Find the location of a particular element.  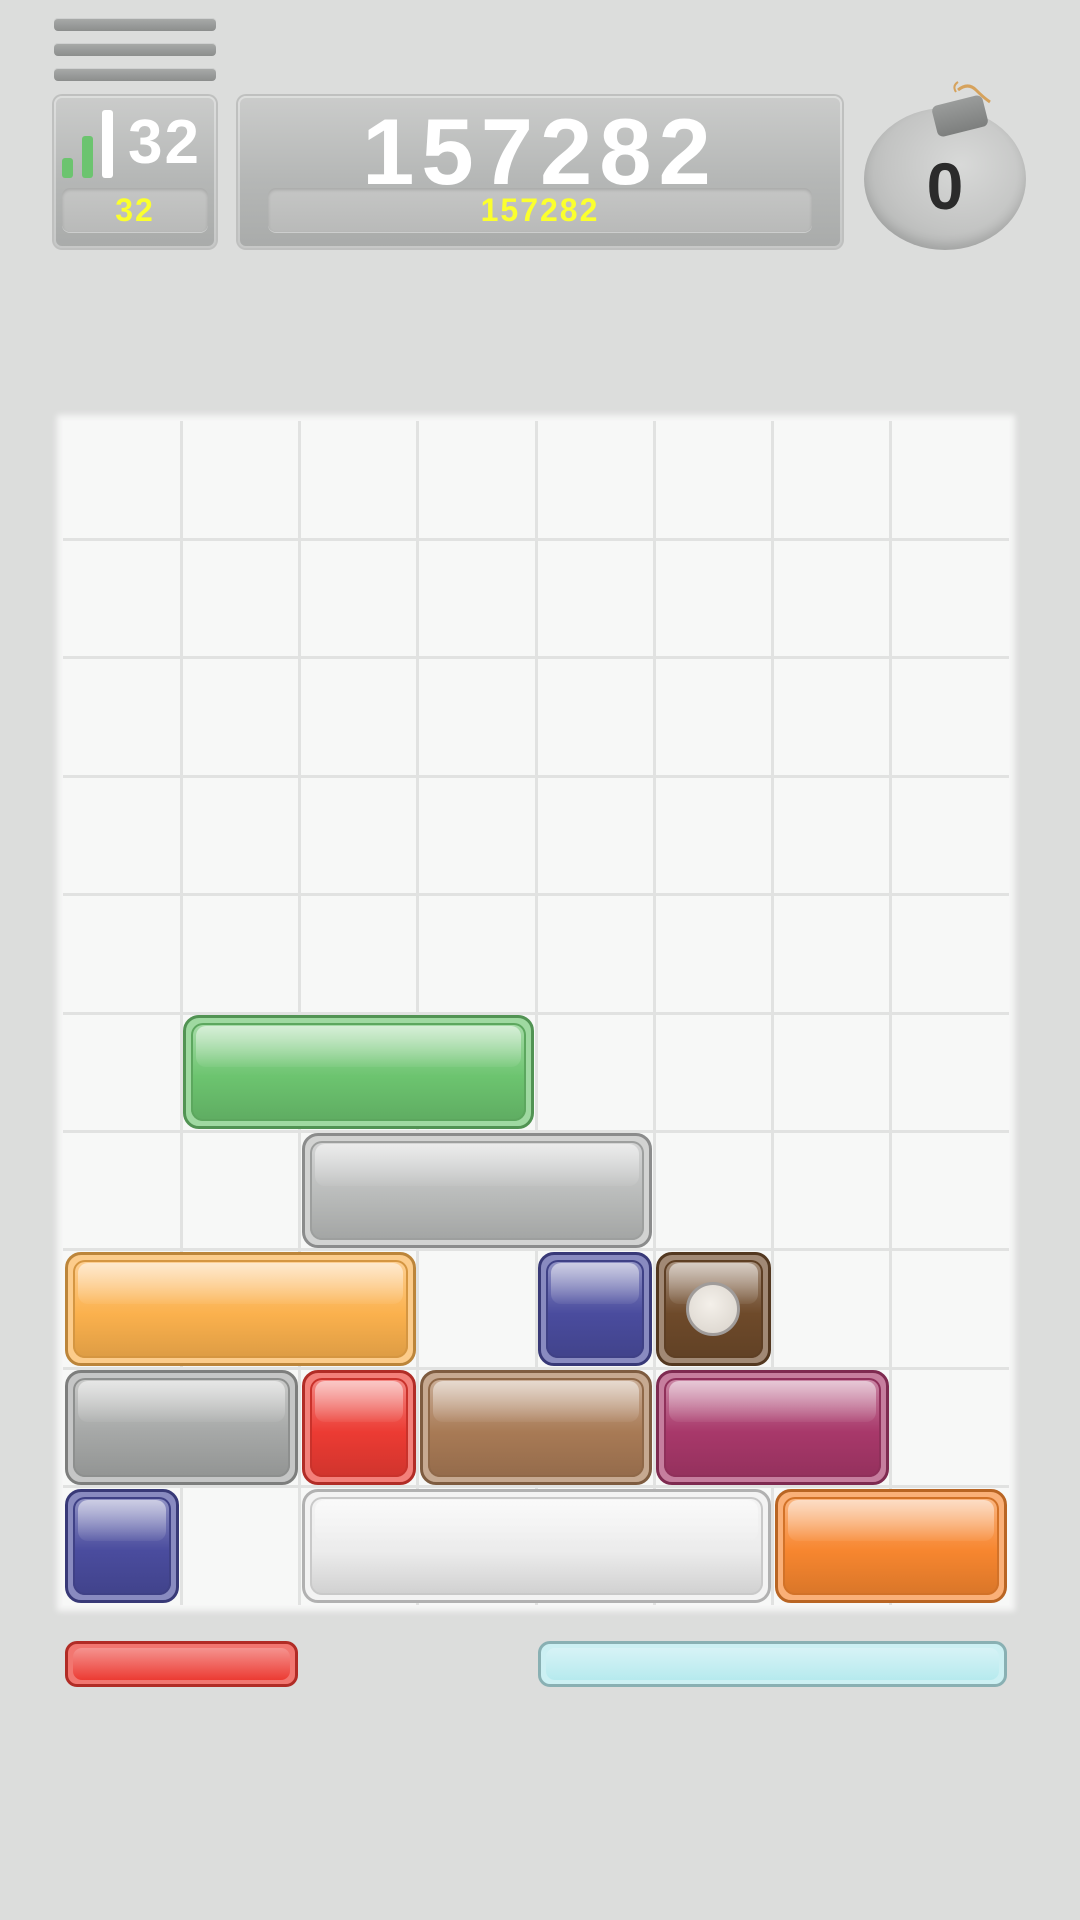

score-panel: 157282 157282 is located at coordinates (540, 172).